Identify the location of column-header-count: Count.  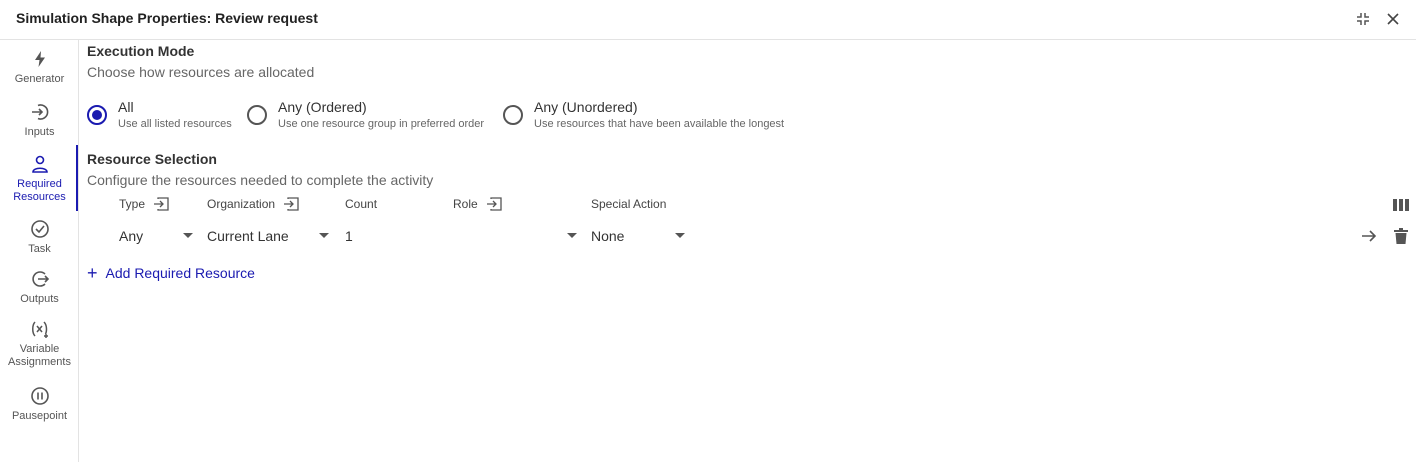
(361, 204).